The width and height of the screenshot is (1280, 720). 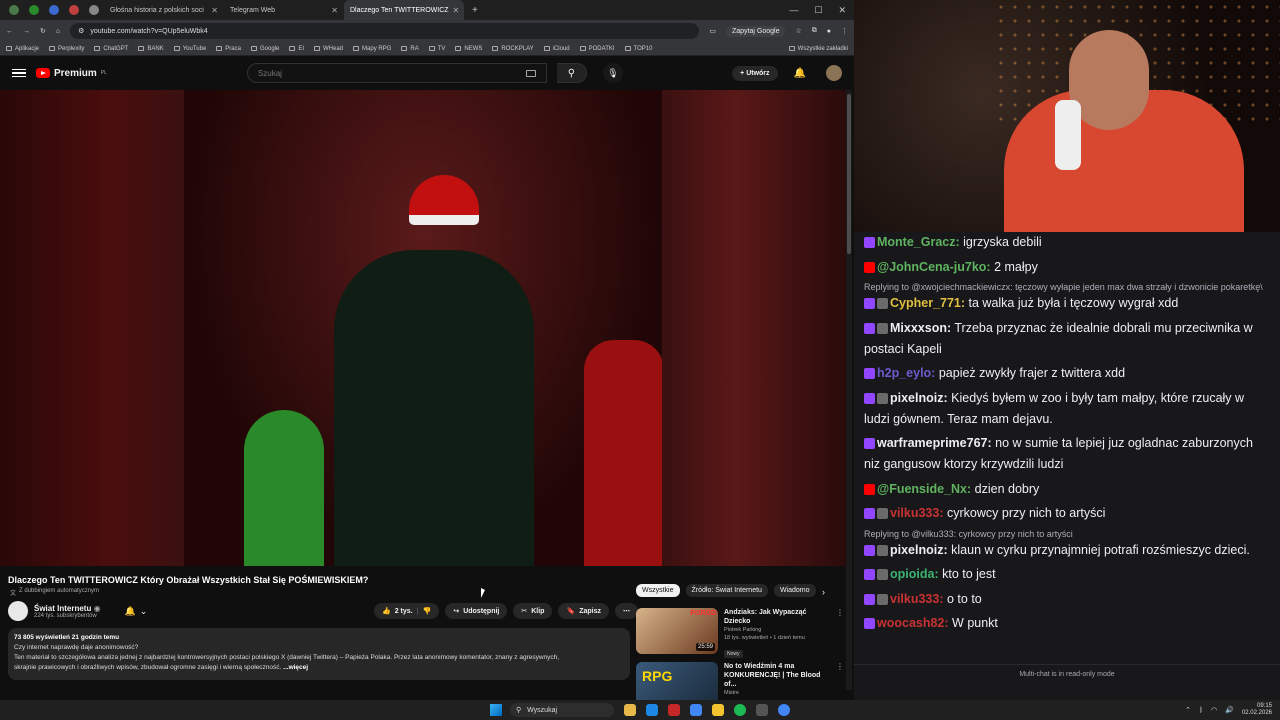 I want to click on thumbs-down-icon: 👎, so click(x=427, y=611).